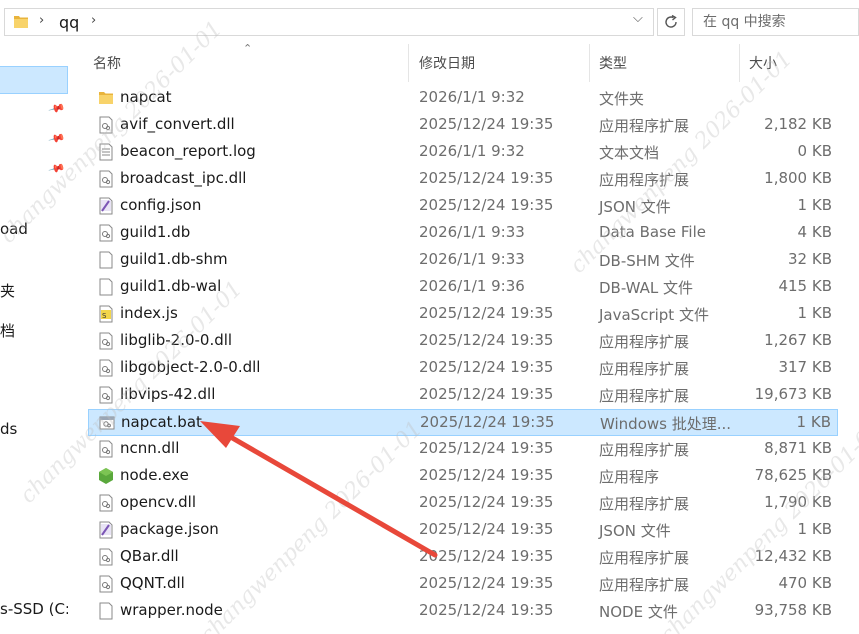  What do you see at coordinates (472, 259) in the screenshot?
I see `file-date: 2026/1/1 9:33` at bounding box center [472, 259].